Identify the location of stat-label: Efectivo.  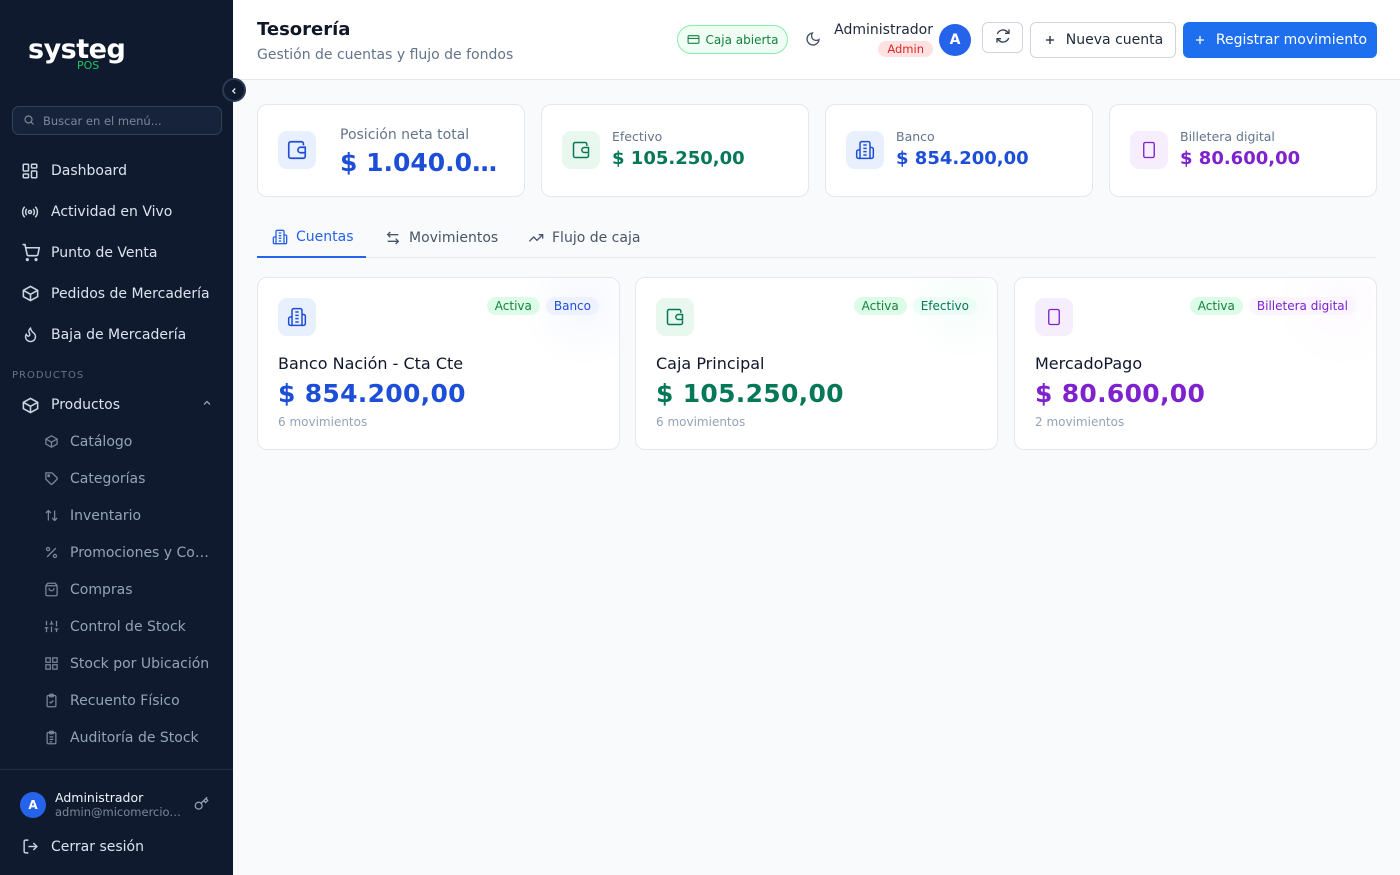
(637, 136).